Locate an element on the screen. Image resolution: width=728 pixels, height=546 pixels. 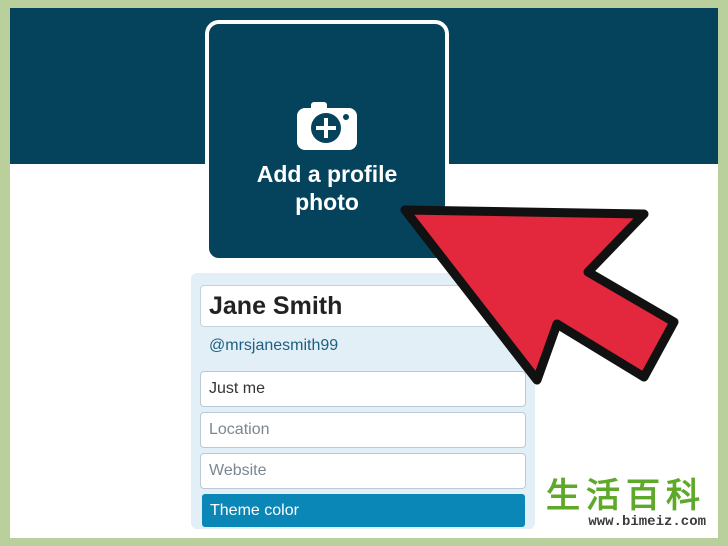
bio-field is located at coordinates (363, 389).